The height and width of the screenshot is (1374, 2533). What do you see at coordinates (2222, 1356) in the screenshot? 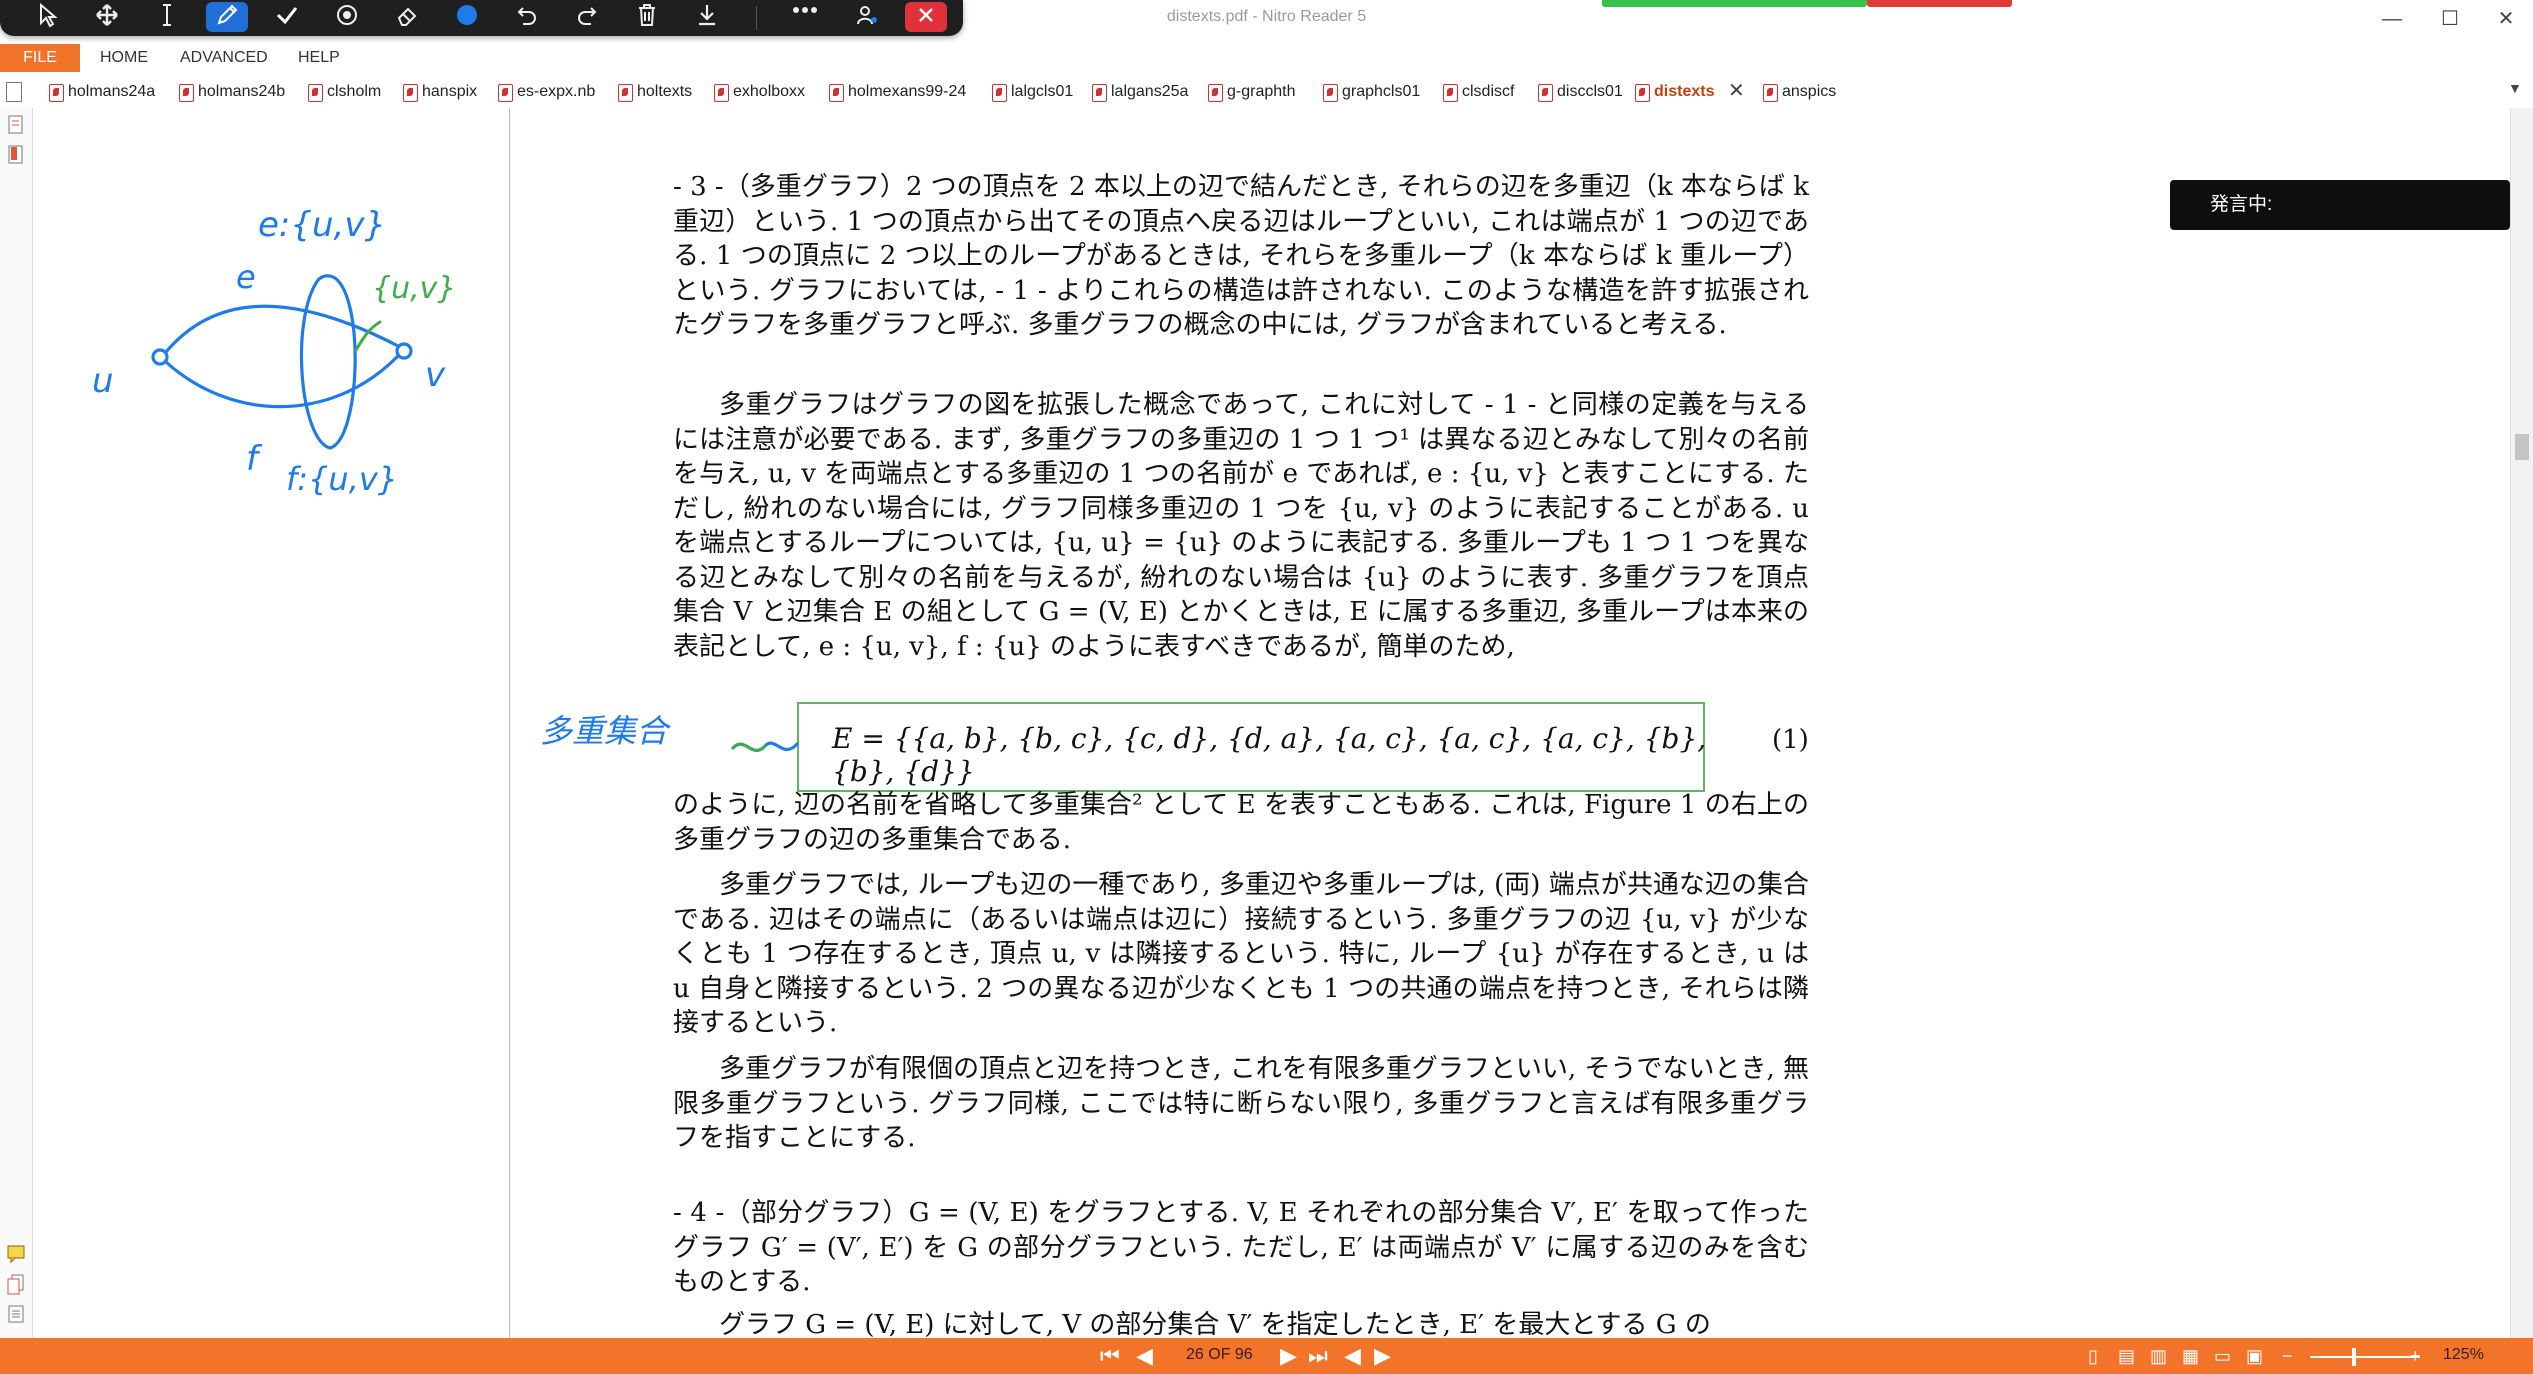
I see `full-screen-icon: ▭` at bounding box center [2222, 1356].